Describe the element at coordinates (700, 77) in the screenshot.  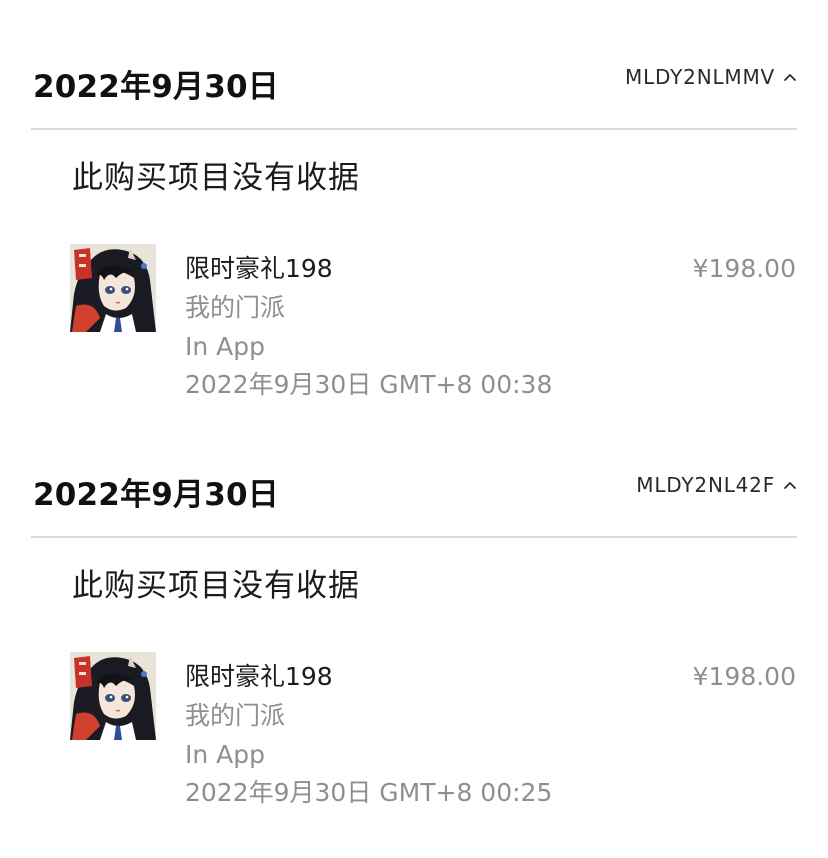
I see `order-id-label: MLDY2NLMMV` at that location.